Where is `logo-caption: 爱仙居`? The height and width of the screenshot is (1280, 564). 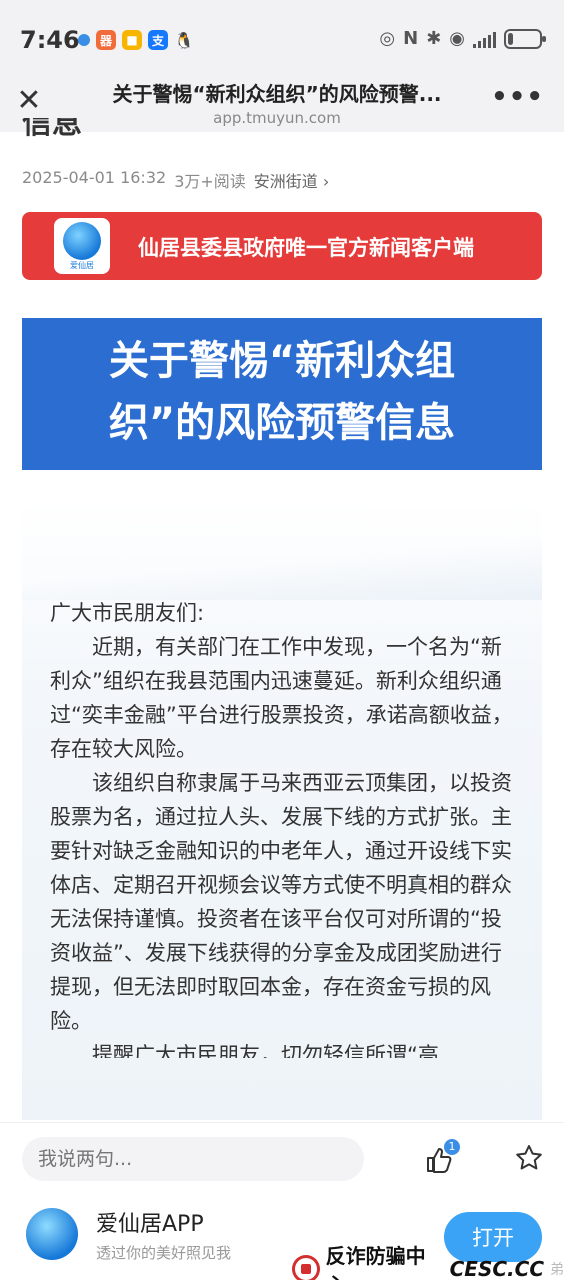 logo-caption: 爱仙居 is located at coordinates (82, 265).